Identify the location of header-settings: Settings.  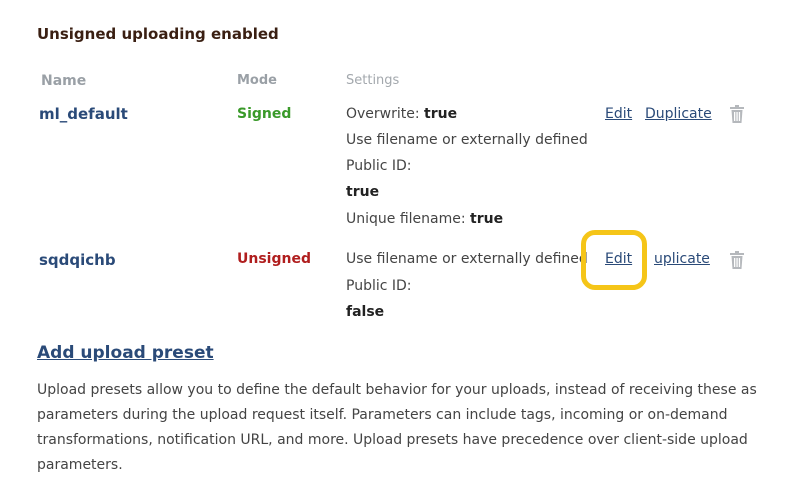
(373, 80).